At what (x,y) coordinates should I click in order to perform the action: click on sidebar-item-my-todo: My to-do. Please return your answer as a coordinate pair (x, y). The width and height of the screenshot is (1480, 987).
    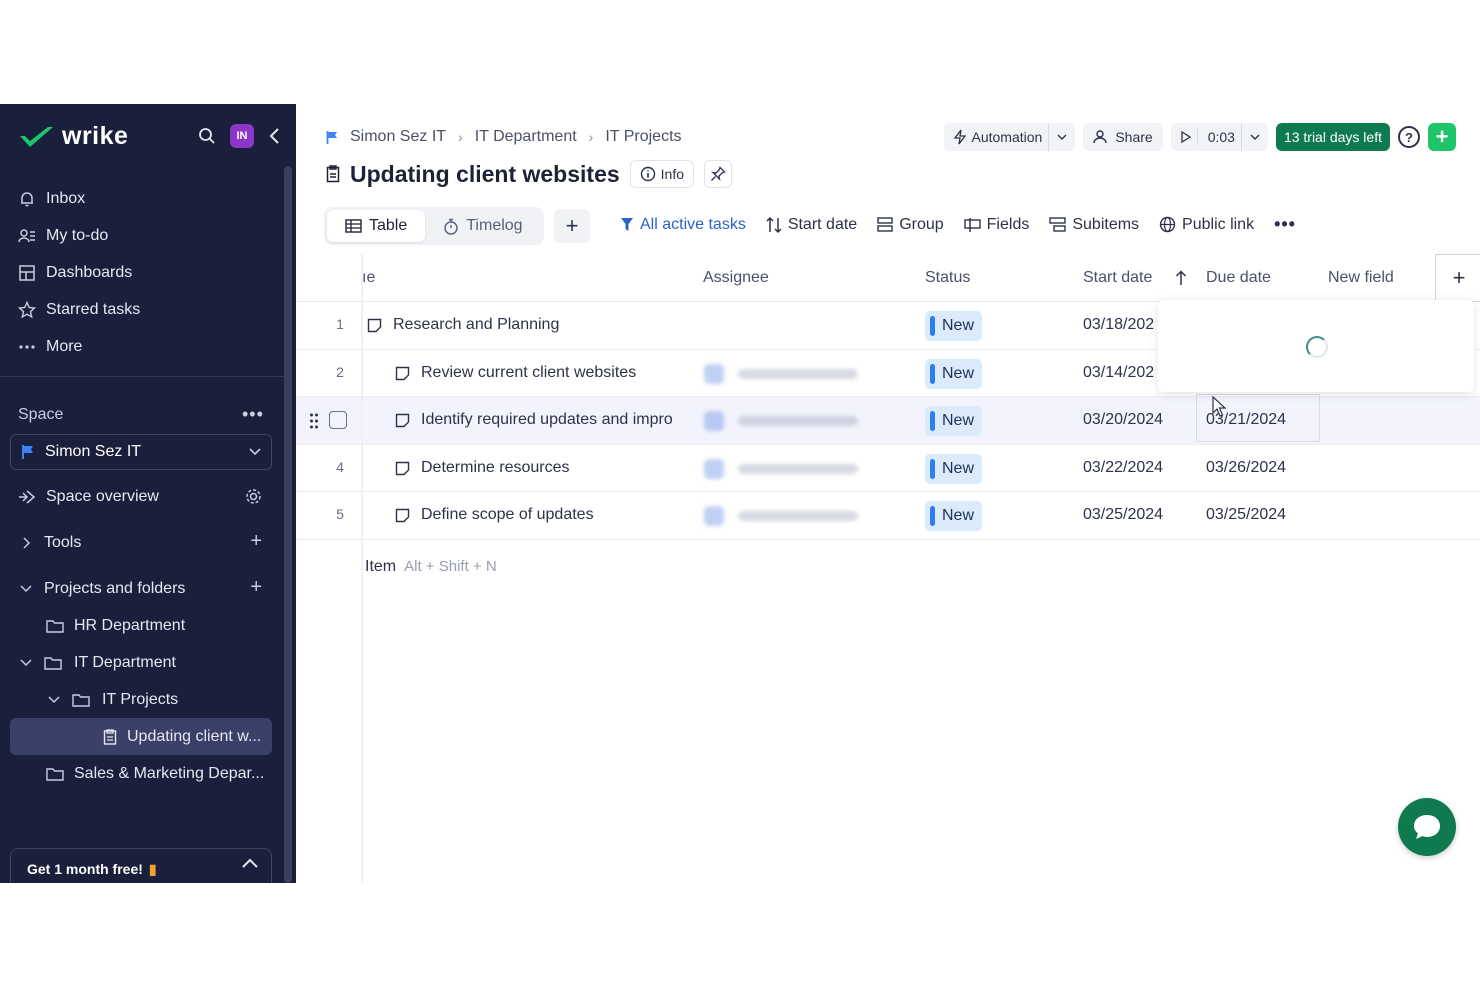
    Looking at the image, I should click on (148, 235).